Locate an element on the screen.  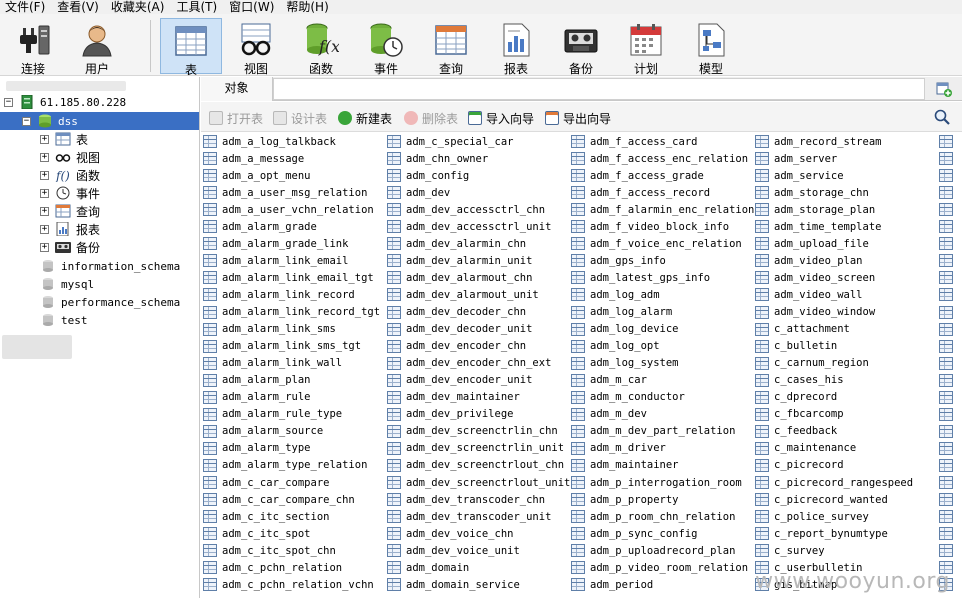
table-item: adm_dev_encoder_unit is located at coordinates (459, 380).